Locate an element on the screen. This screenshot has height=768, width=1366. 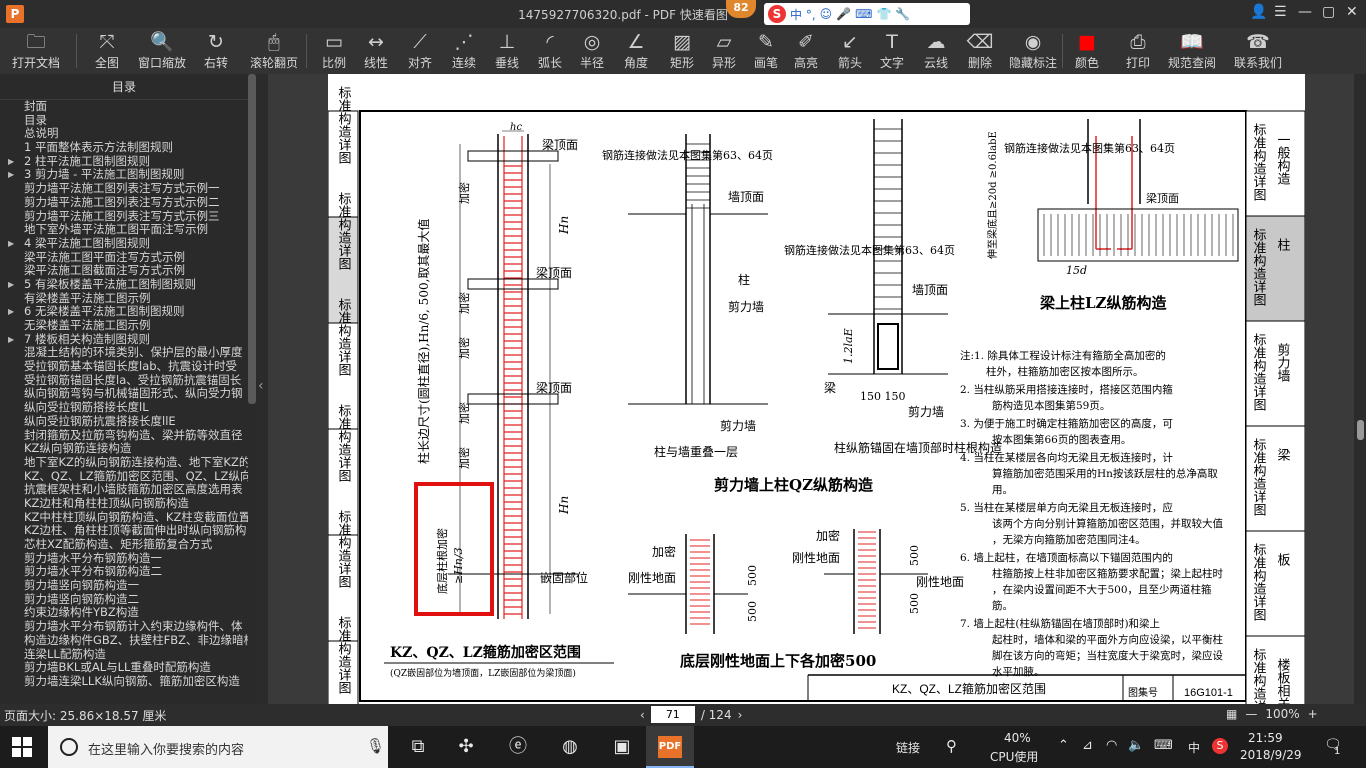
browser-icon: ◍ is located at coordinates (570, 747).